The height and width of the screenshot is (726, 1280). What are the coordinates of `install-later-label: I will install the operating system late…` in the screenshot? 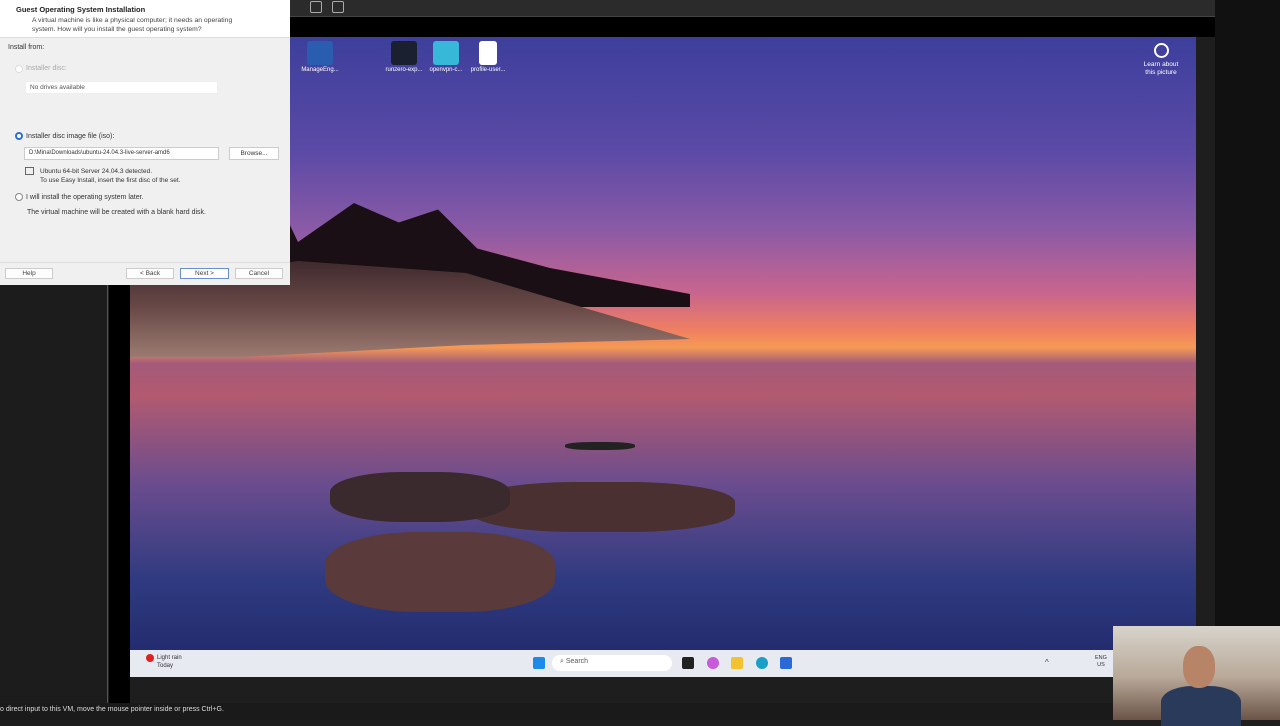 It's located at (85, 197).